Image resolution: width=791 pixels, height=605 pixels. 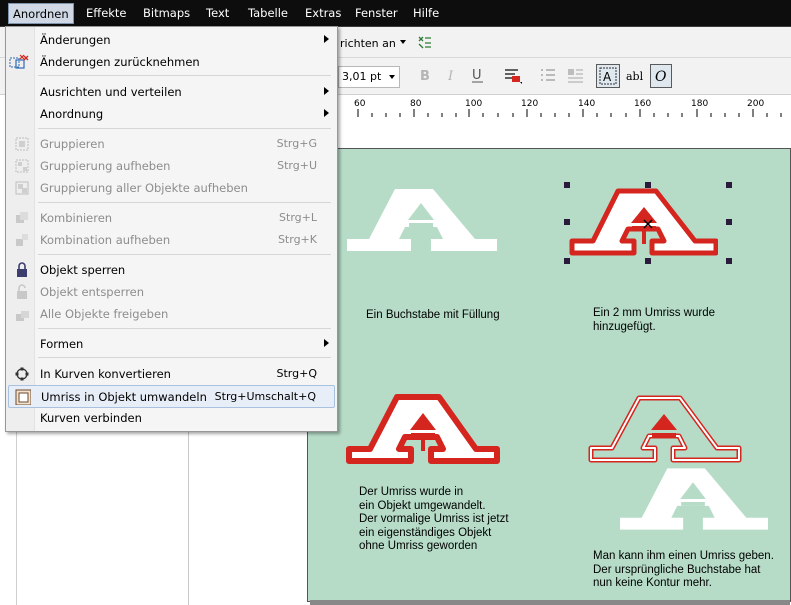 I want to click on menu-item-shortcut: Strg+Umschalt+Q, so click(x=265, y=396).